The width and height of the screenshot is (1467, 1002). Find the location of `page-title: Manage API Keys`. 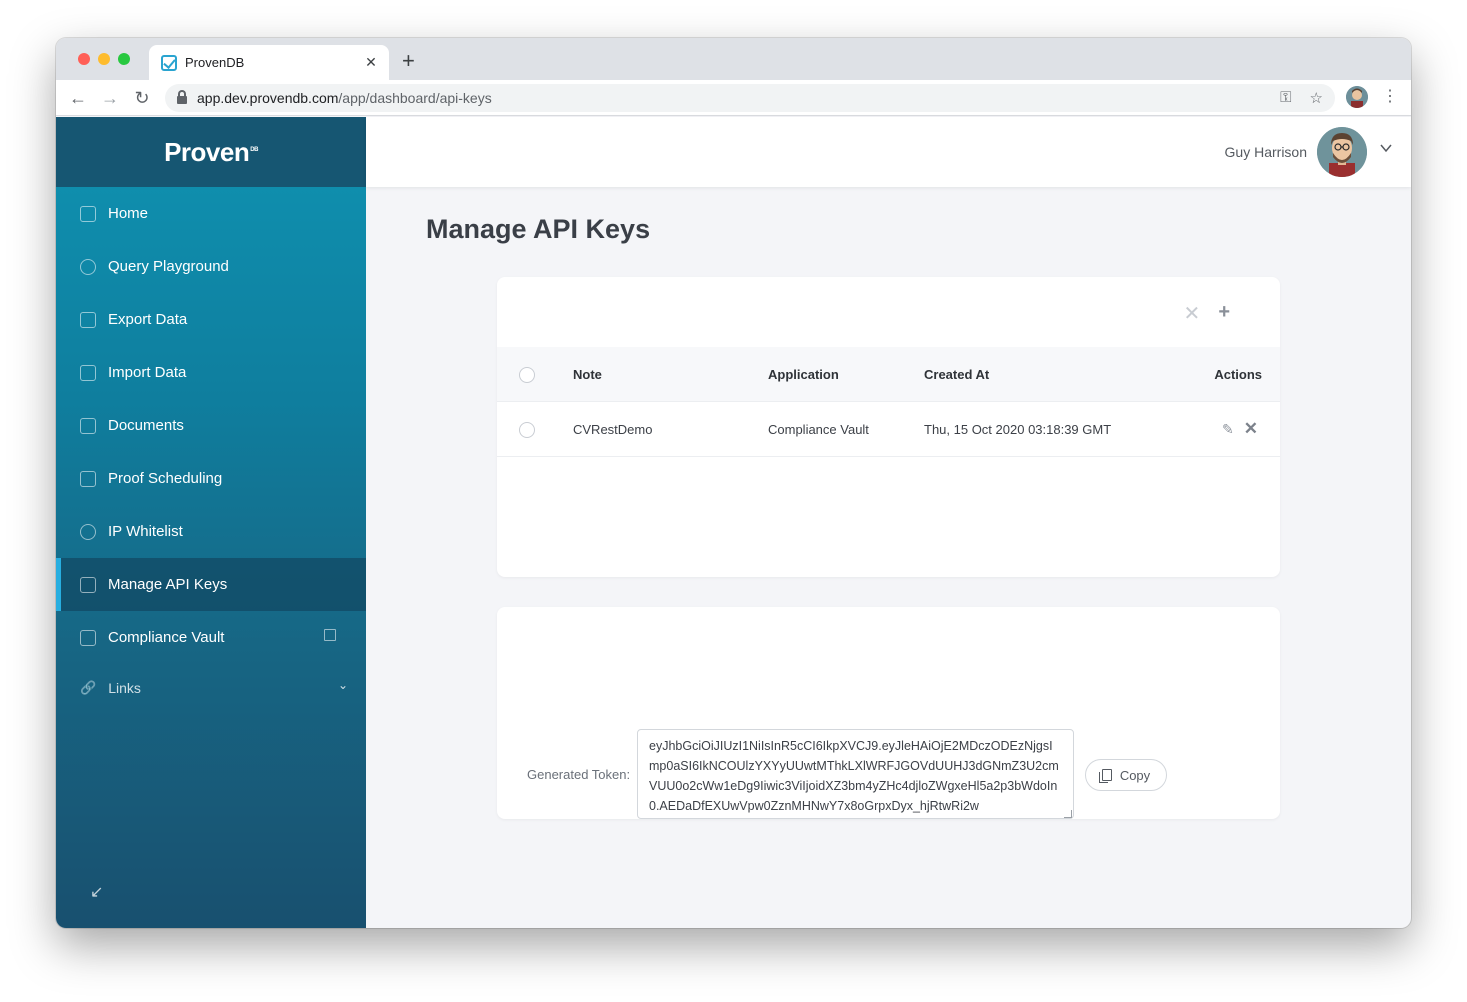

page-title: Manage API Keys is located at coordinates (538, 229).